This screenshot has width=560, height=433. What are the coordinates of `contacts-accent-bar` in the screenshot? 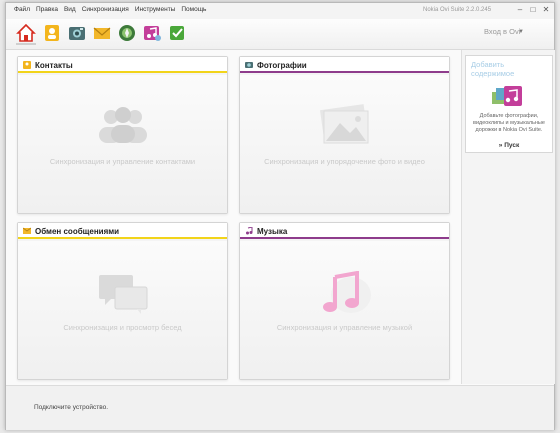 It's located at (122, 72).